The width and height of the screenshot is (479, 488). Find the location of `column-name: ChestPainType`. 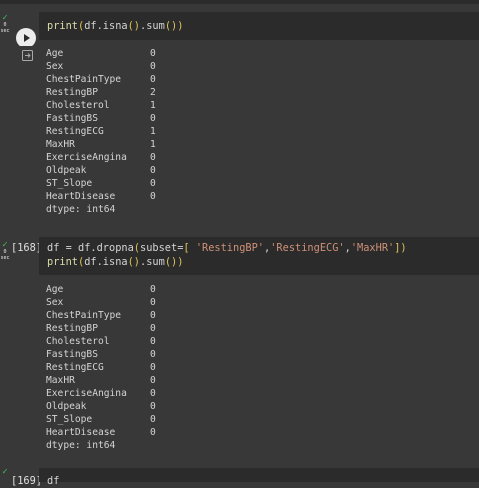

column-name: ChestPainType is located at coordinates (84, 79).